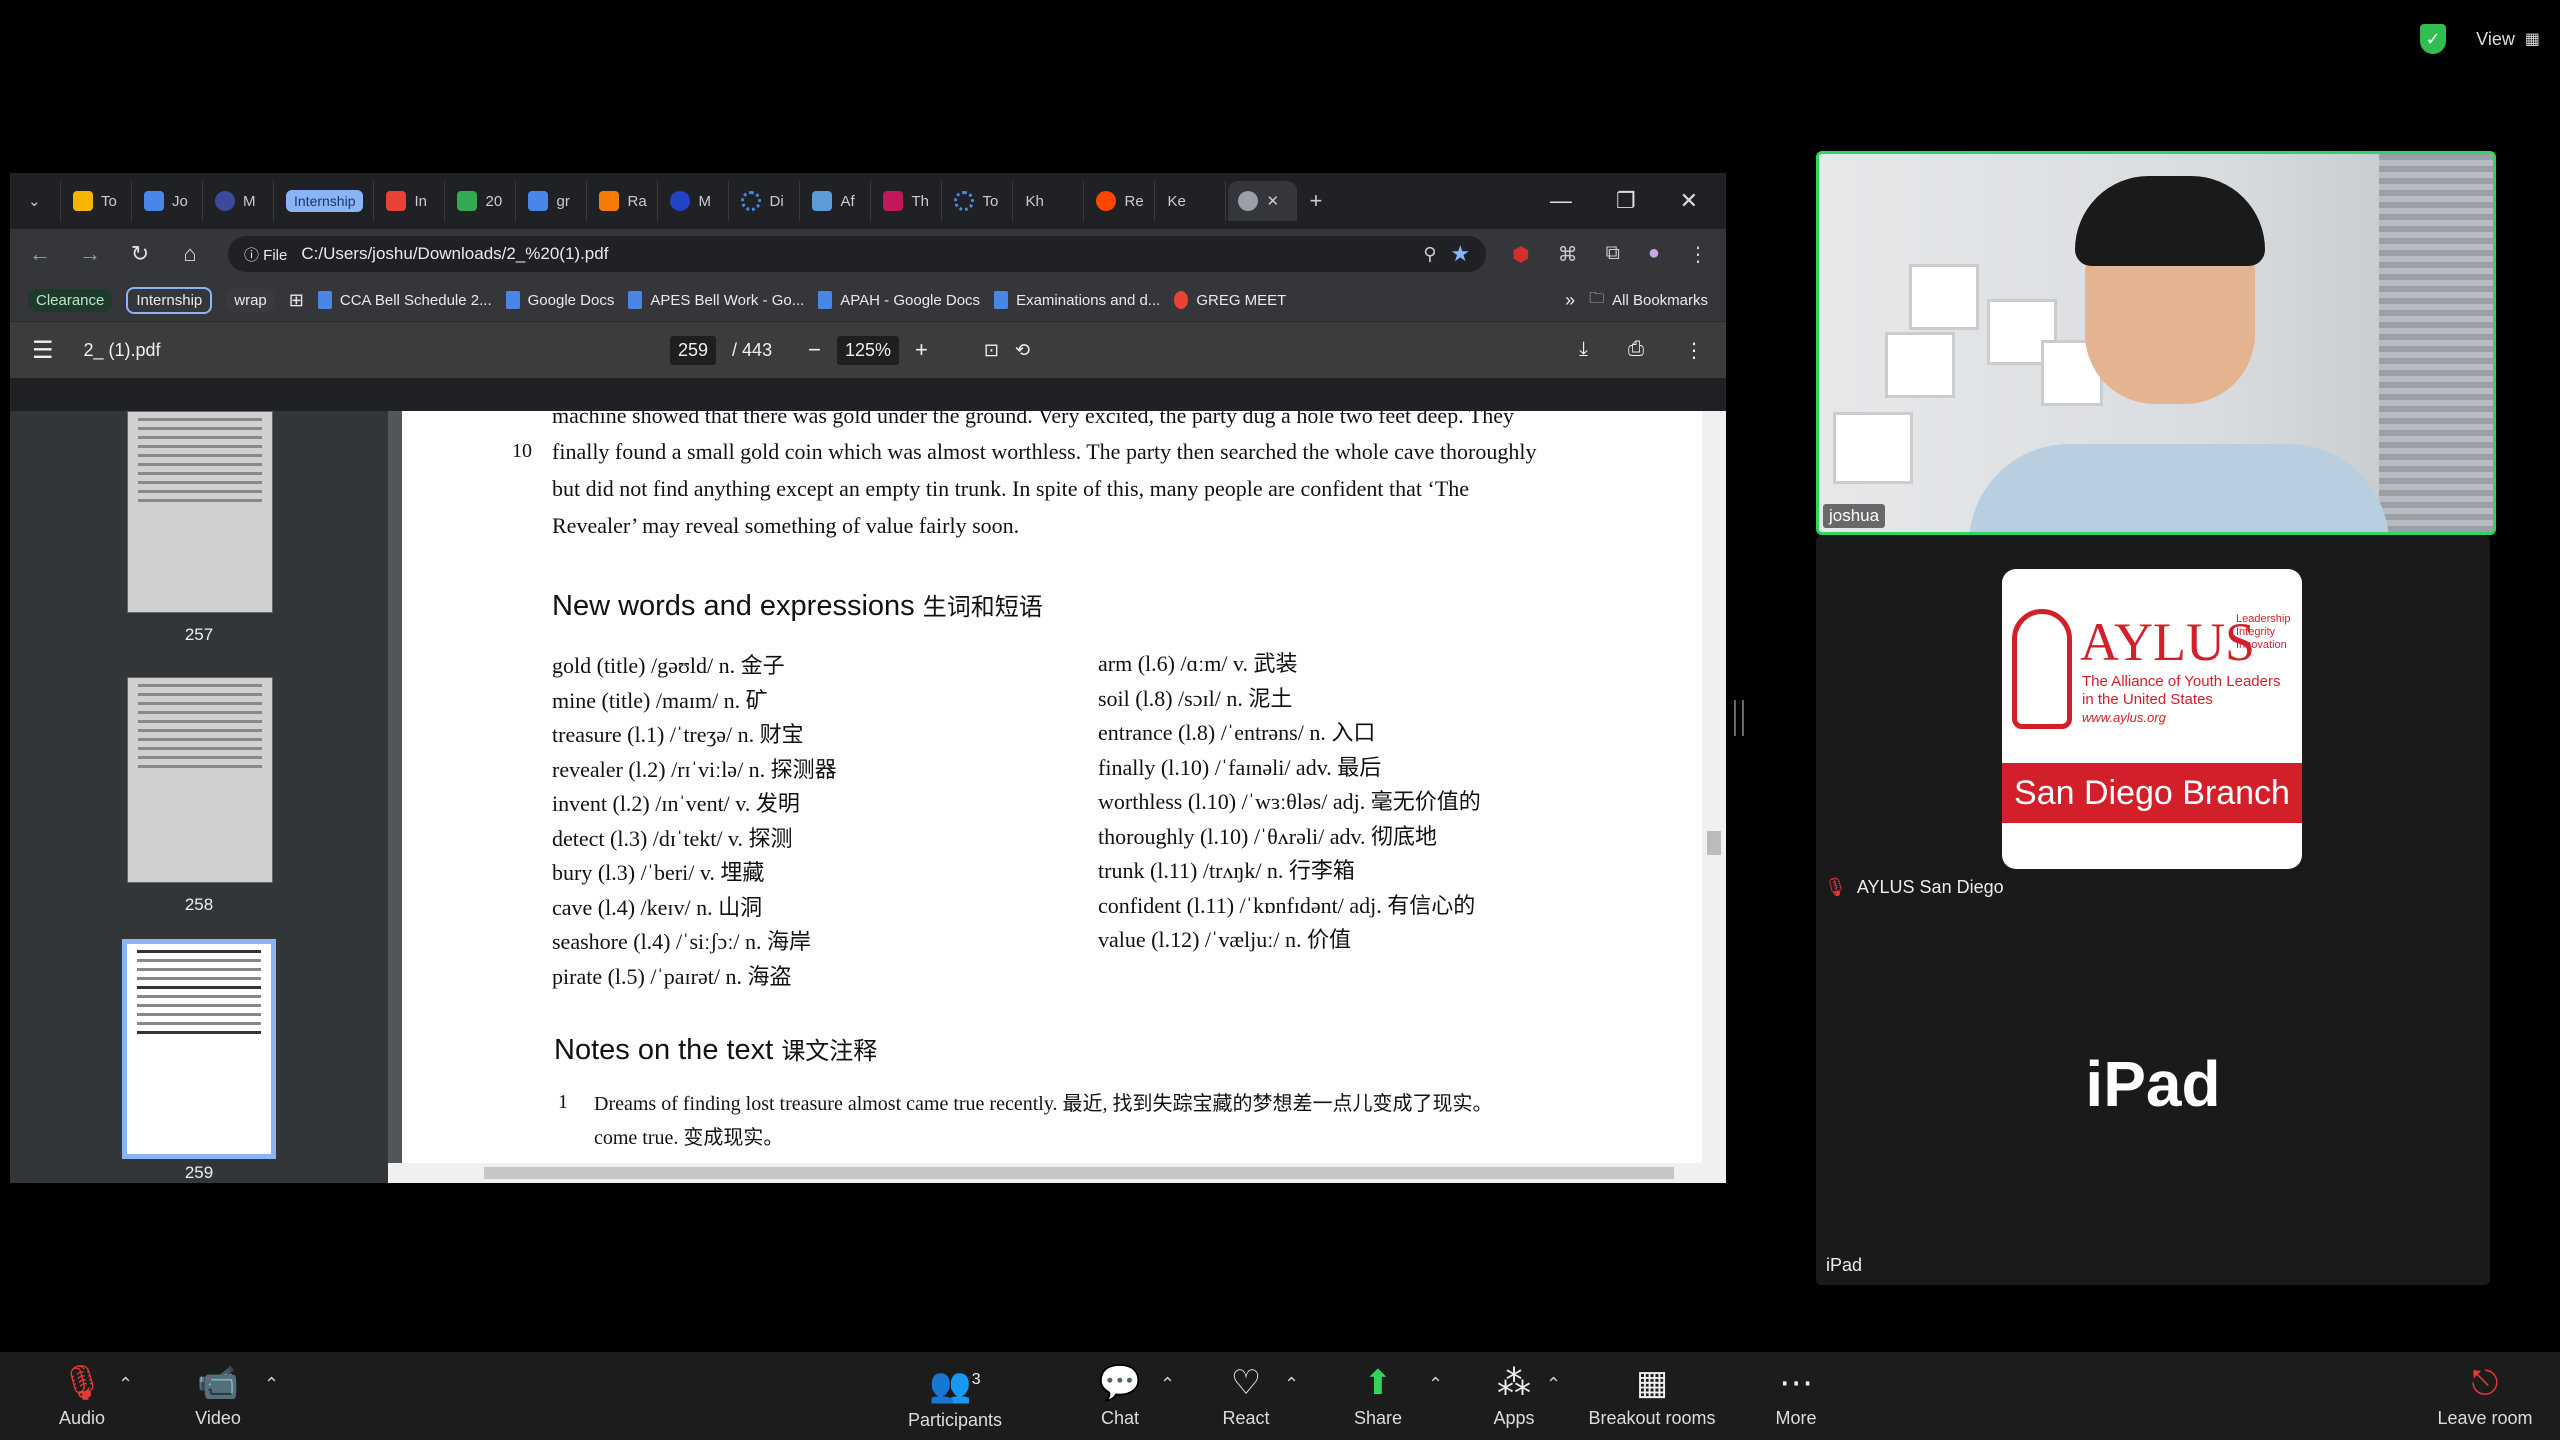 This screenshot has height=1440, width=2560. Describe the element at coordinates (1435, 1384) in the screenshot. I see `share-options-caret: ⌃` at that location.